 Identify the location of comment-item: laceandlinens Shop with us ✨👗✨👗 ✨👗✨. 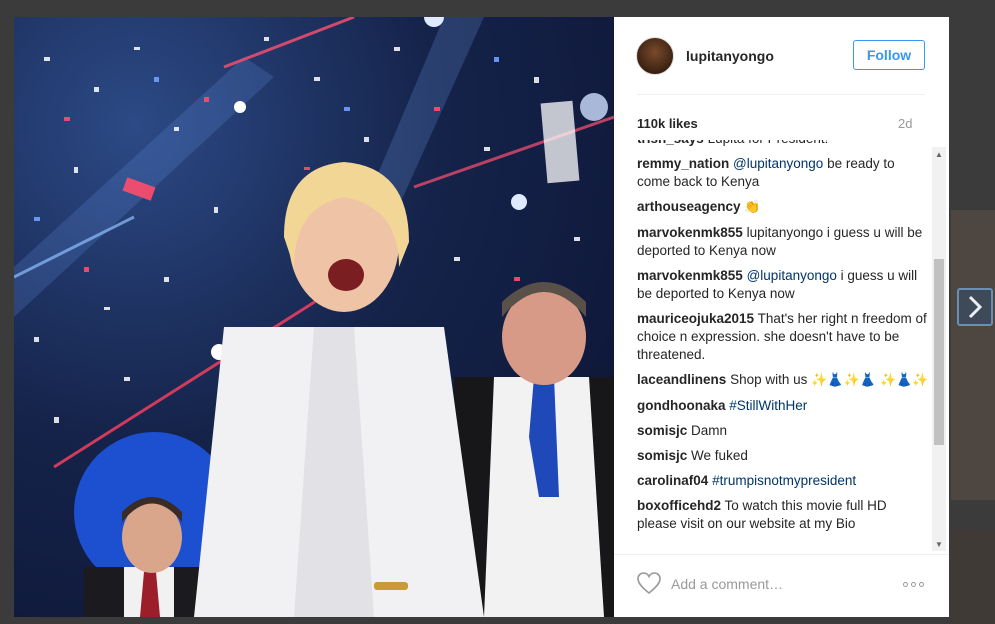
(783, 380).